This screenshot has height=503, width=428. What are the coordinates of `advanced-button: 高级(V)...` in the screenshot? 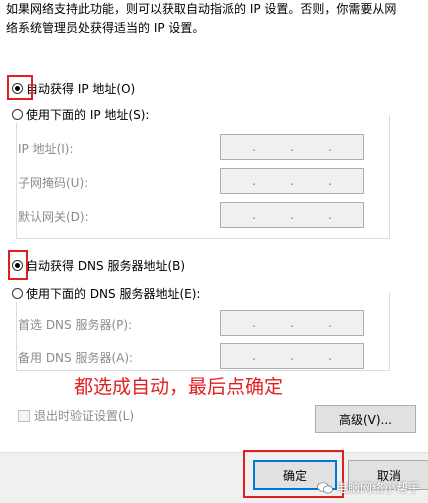 It's located at (365, 419).